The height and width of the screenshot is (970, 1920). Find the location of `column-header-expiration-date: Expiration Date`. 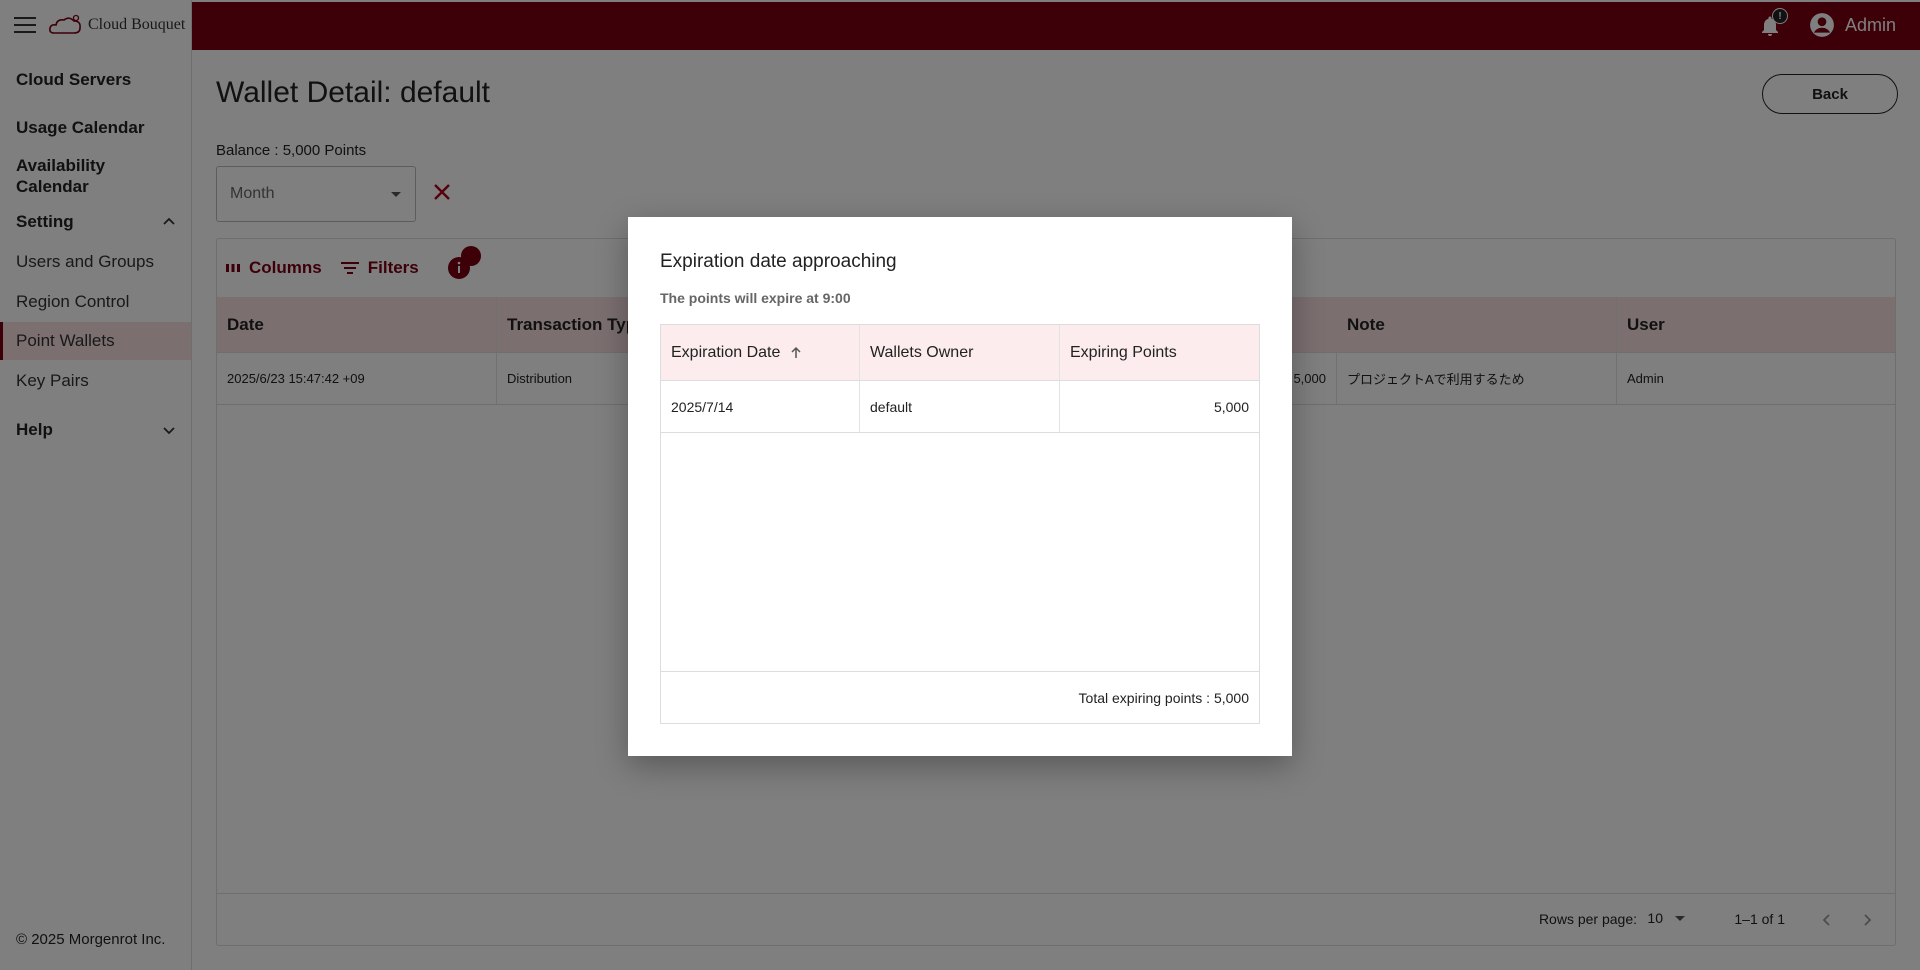

column-header-expiration-date: Expiration Date is located at coordinates (760, 352).